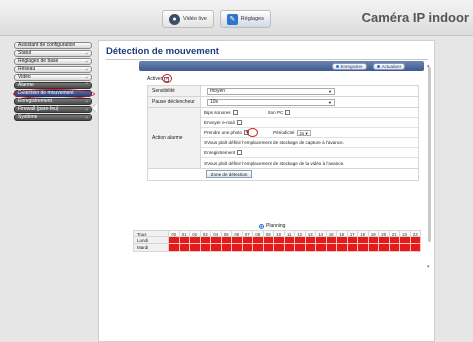  I want to click on beep-checkbox, so click(235, 112).